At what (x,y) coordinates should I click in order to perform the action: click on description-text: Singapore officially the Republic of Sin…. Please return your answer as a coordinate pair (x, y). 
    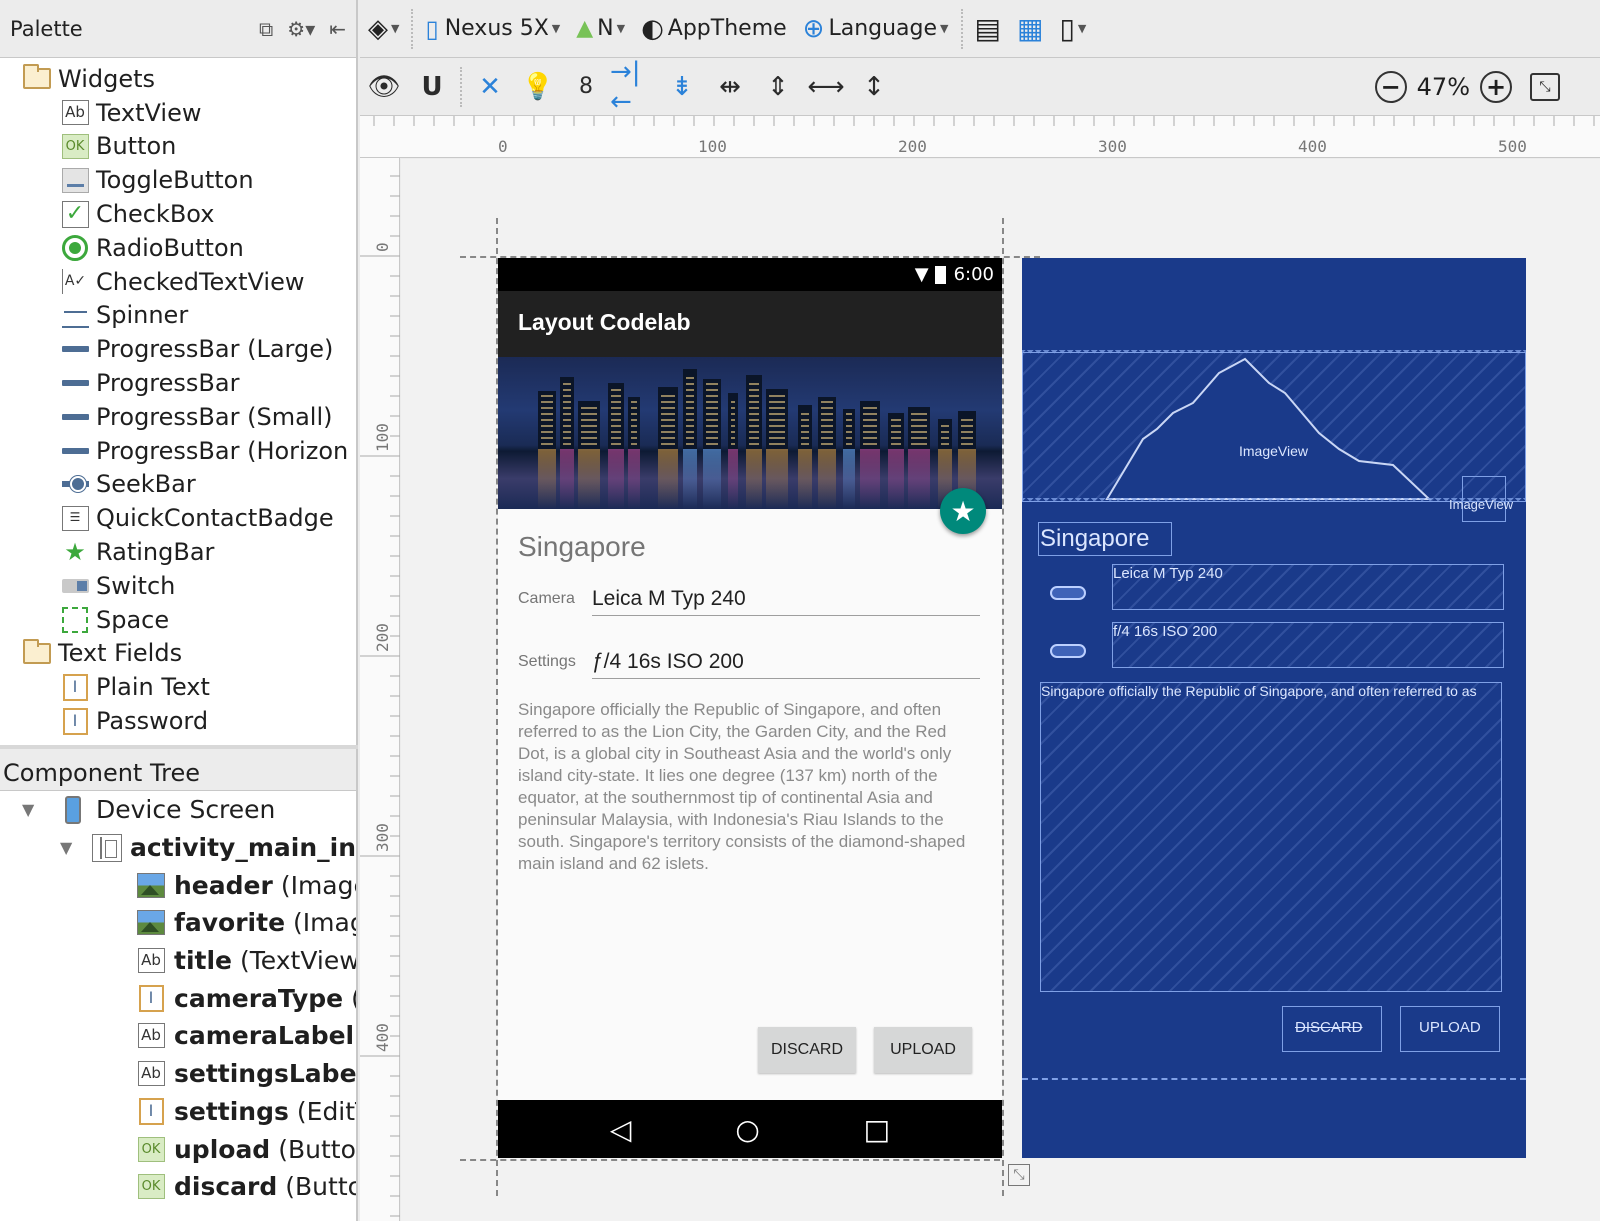
    Looking at the image, I should click on (750, 777).